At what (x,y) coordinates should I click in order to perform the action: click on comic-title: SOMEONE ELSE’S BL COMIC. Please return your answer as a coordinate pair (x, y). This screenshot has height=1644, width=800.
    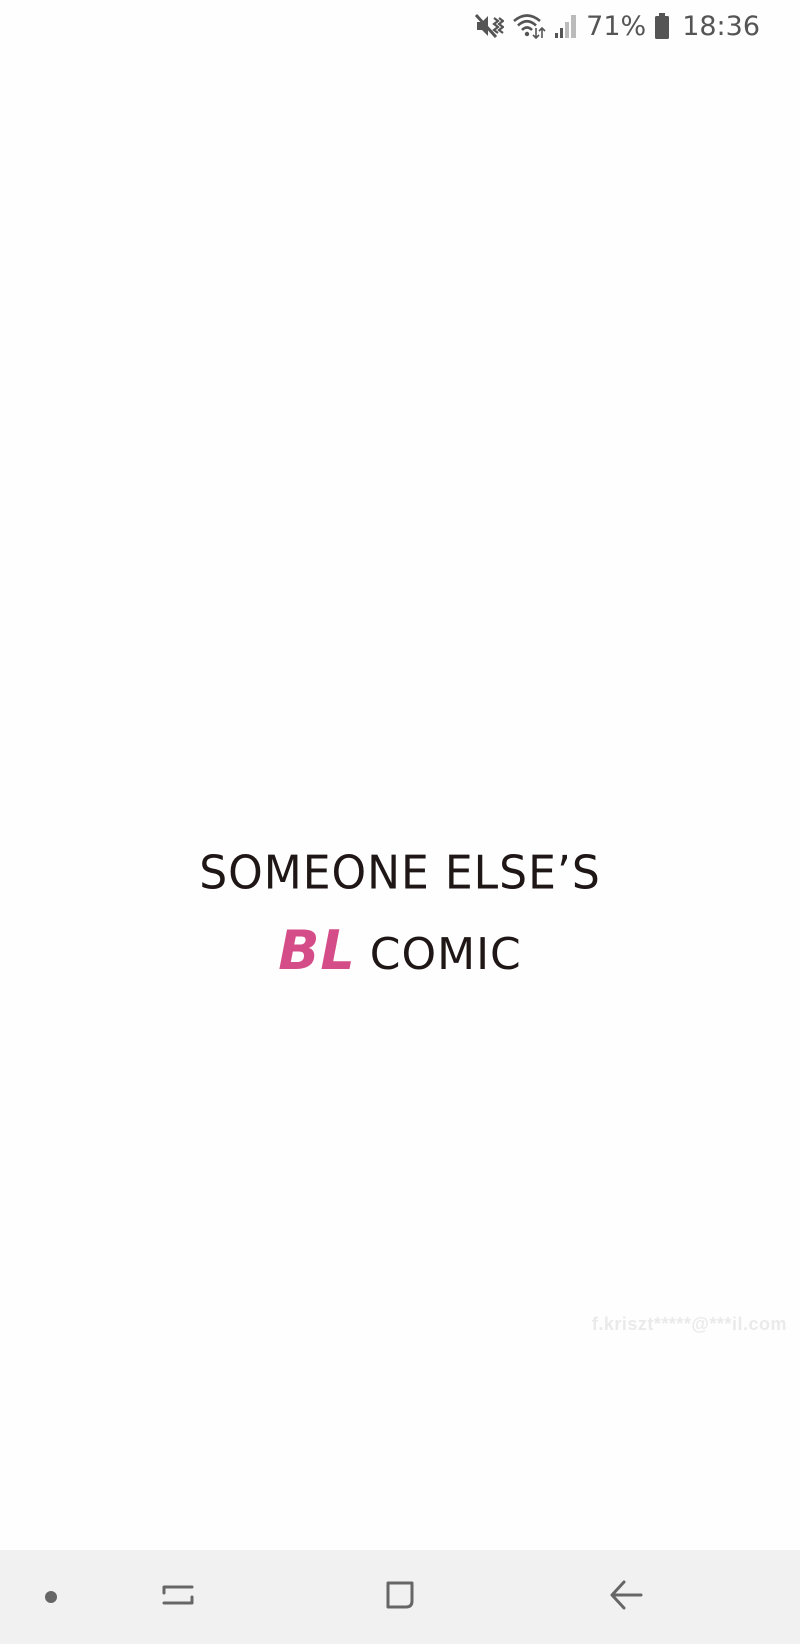
    Looking at the image, I should click on (400, 914).